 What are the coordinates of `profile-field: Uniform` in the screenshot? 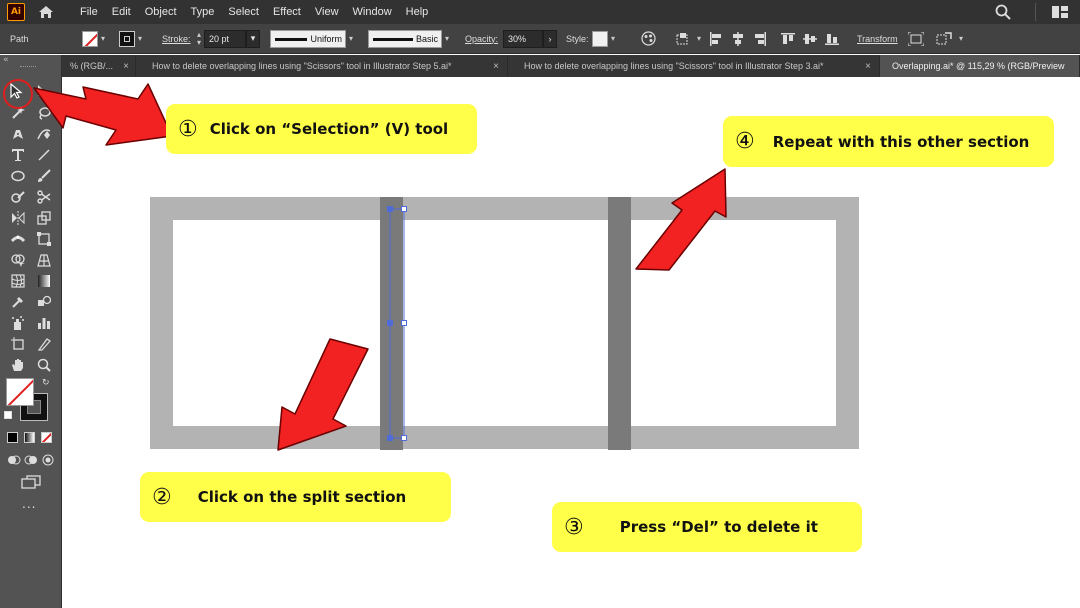 It's located at (308, 38).